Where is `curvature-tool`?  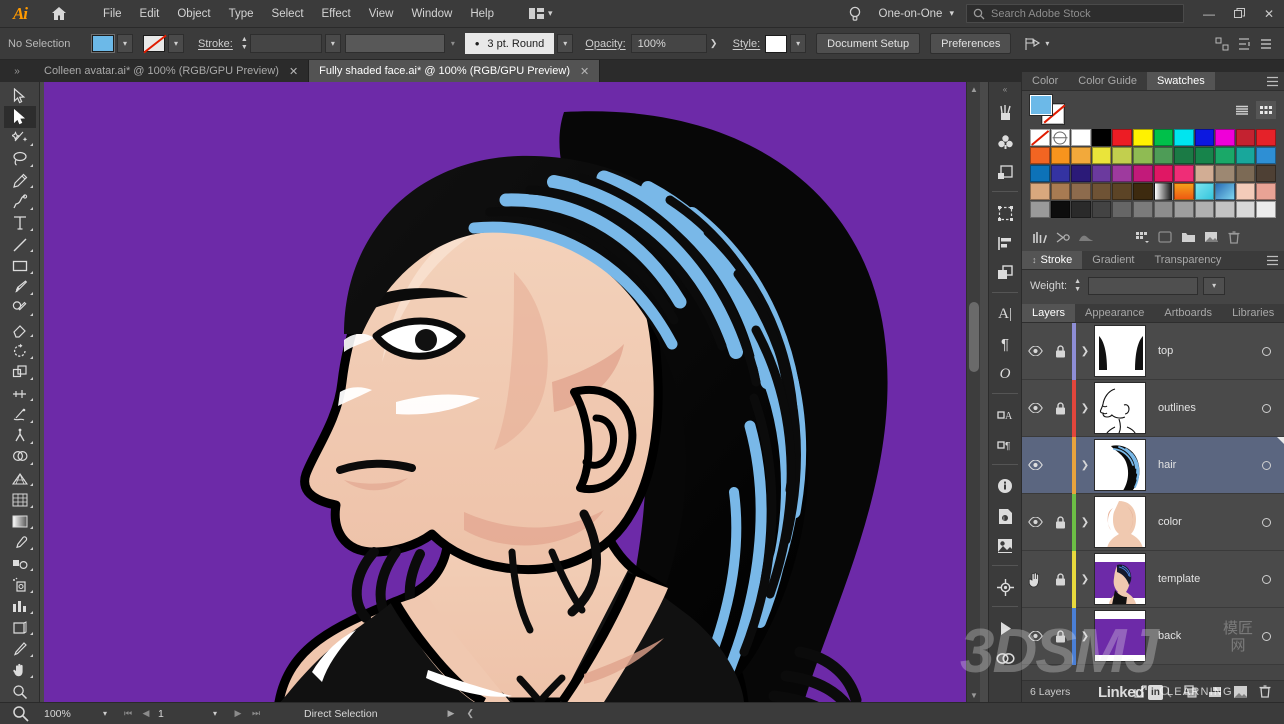 curvature-tool is located at coordinates (20, 201).